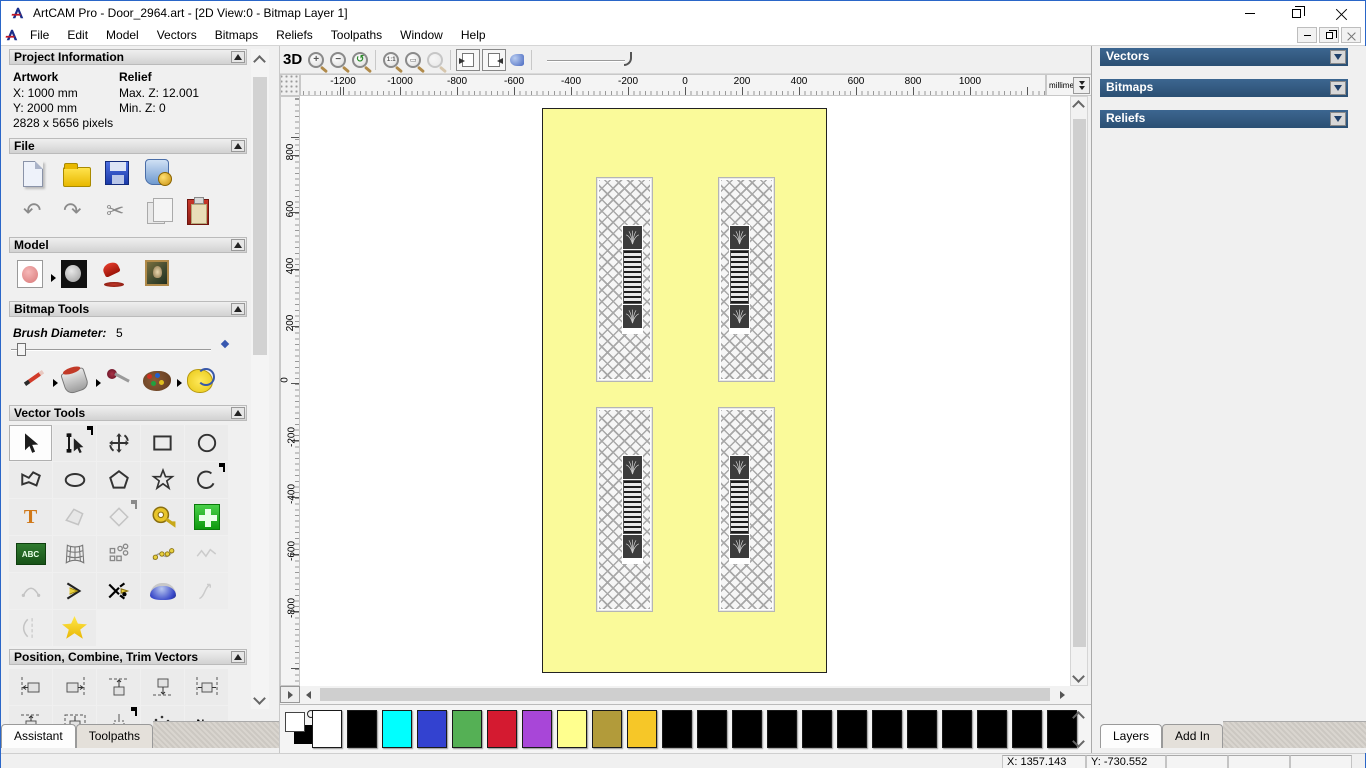  I want to click on undo-button: ↶, so click(38, 212).